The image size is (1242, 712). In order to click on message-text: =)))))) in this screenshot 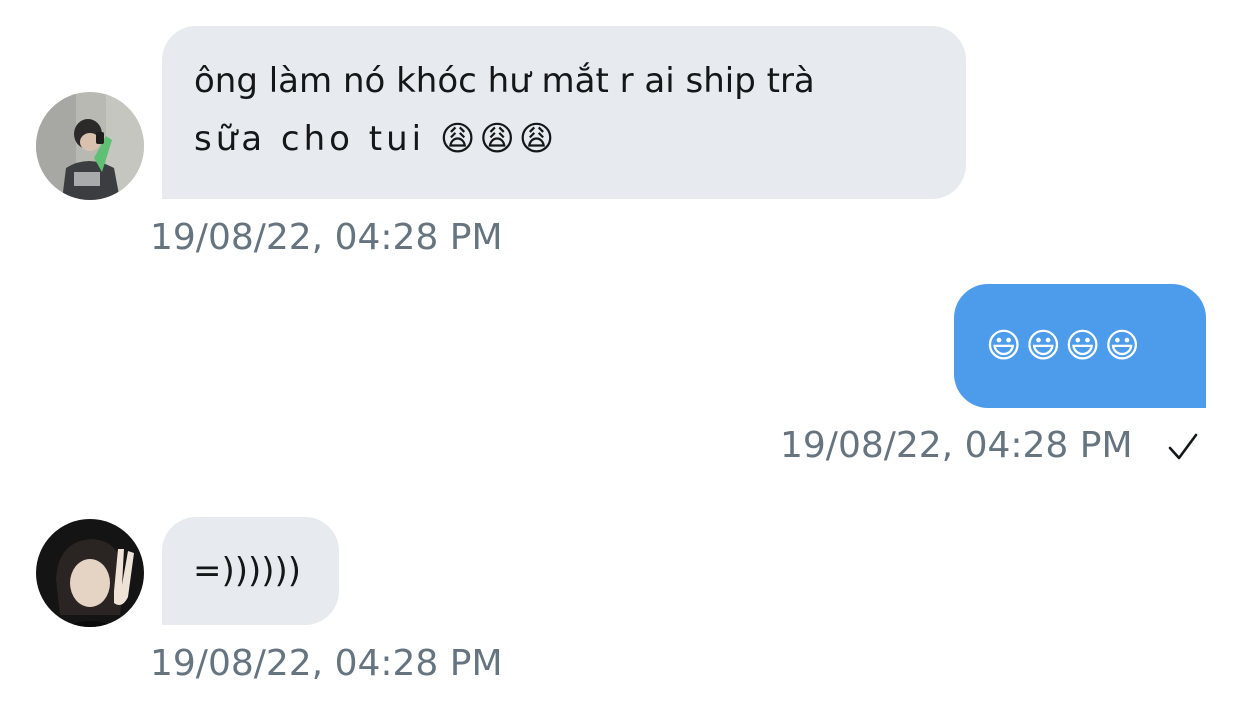, I will do `click(247, 571)`.